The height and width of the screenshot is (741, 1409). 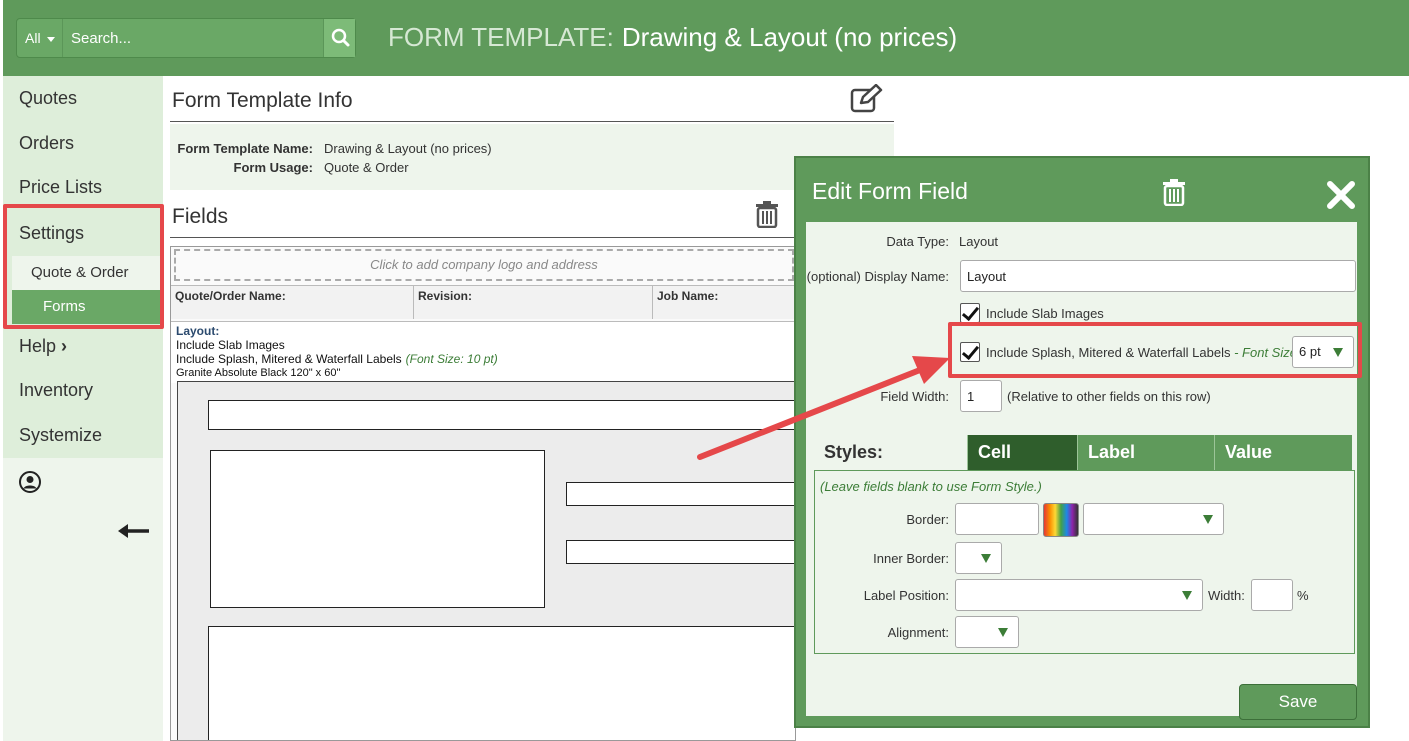 What do you see at coordinates (230, 345) in the screenshot?
I see `layout-line: Include Slab Images` at bounding box center [230, 345].